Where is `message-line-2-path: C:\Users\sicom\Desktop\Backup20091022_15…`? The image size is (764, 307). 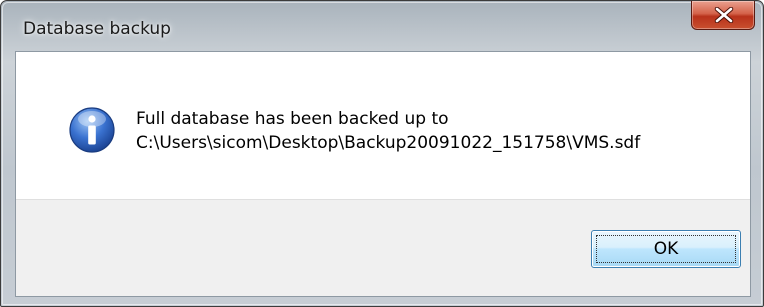 message-line-2-path: C:\Users\sicom\Desktop\Backup20091022_15… is located at coordinates (388, 143).